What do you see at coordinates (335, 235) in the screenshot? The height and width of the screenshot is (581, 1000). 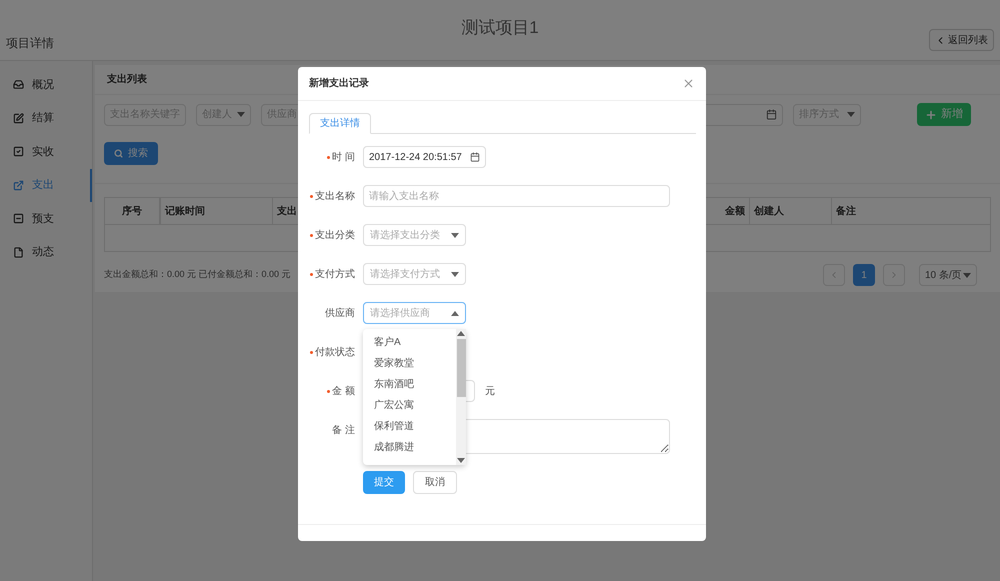 I see `field-label: 支出分类` at bounding box center [335, 235].